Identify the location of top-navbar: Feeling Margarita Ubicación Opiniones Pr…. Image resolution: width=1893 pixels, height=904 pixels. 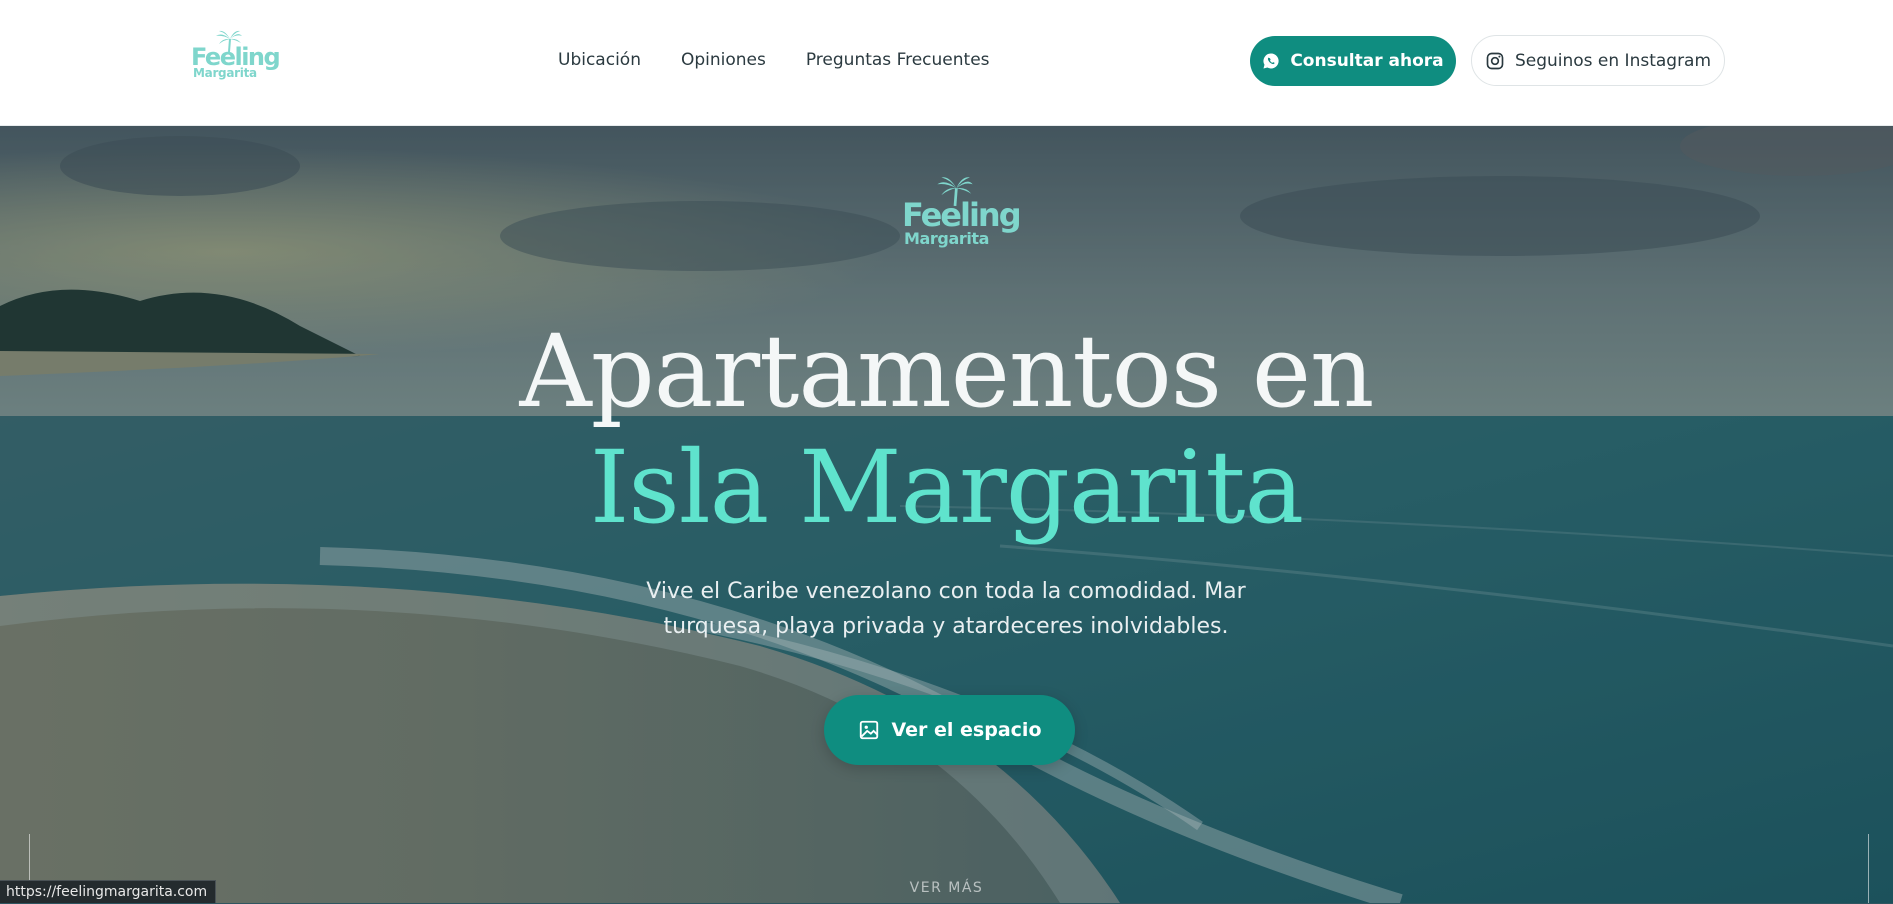
(946, 63).